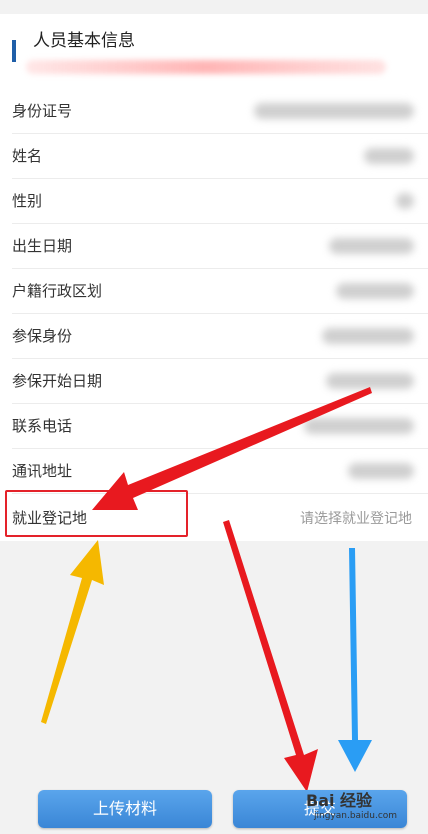 The image size is (428, 834). I want to click on field-row-household-region: 户籍行政区划, so click(214, 291).